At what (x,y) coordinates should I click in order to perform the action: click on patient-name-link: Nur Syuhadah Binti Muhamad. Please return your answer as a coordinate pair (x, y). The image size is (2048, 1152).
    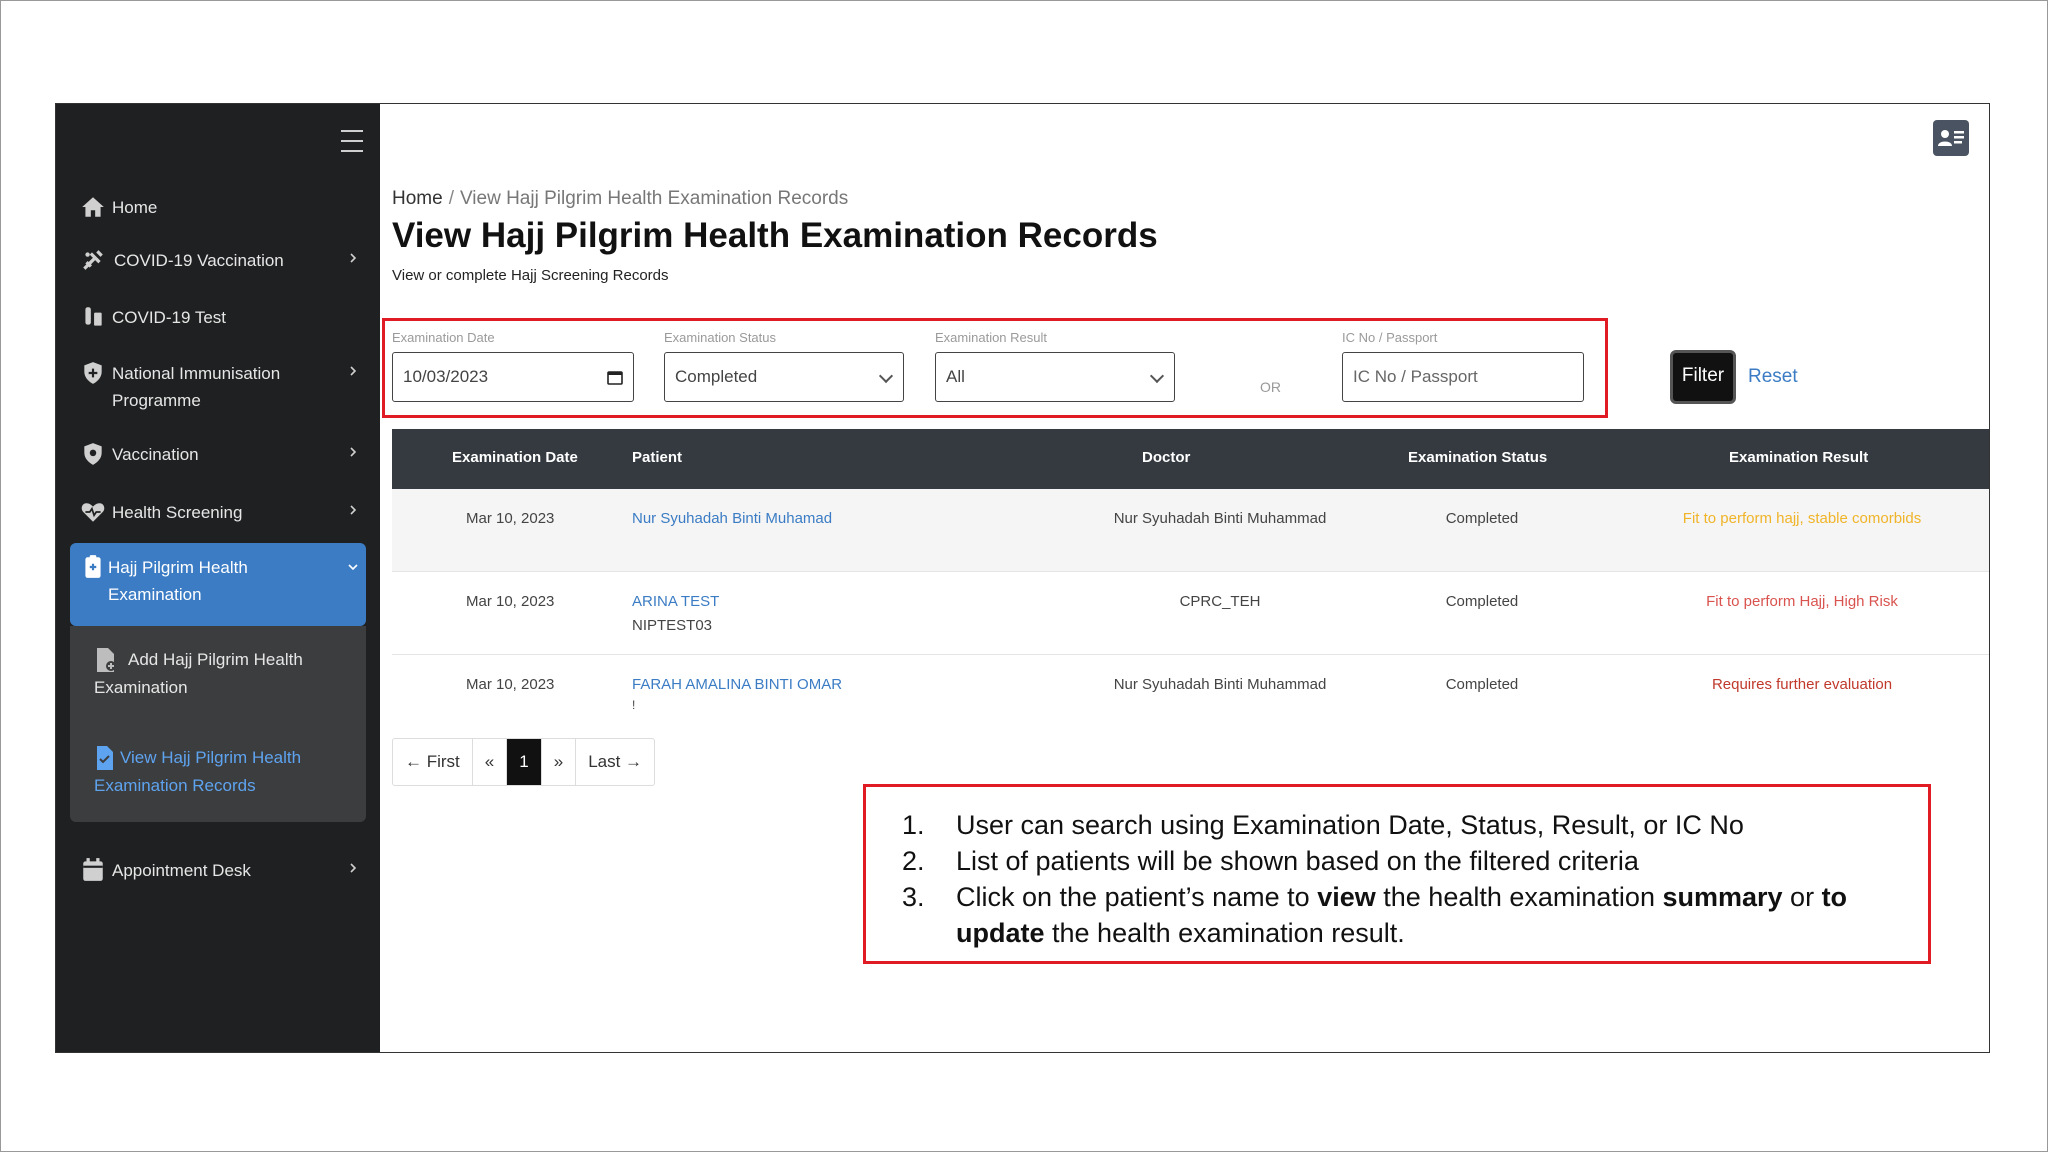
    Looking at the image, I should click on (732, 519).